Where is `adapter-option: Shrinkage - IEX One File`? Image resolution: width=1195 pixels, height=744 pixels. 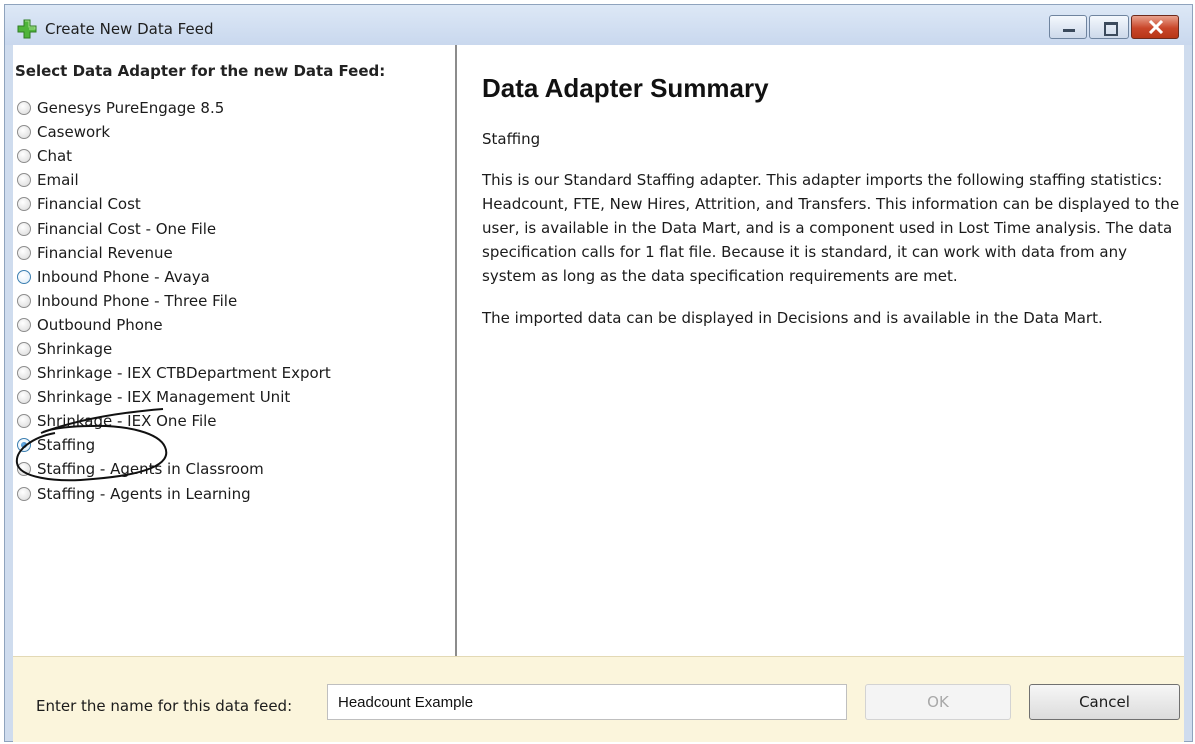
adapter-option: Shrinkage - IEX One File is located at coordinates (174, 421).